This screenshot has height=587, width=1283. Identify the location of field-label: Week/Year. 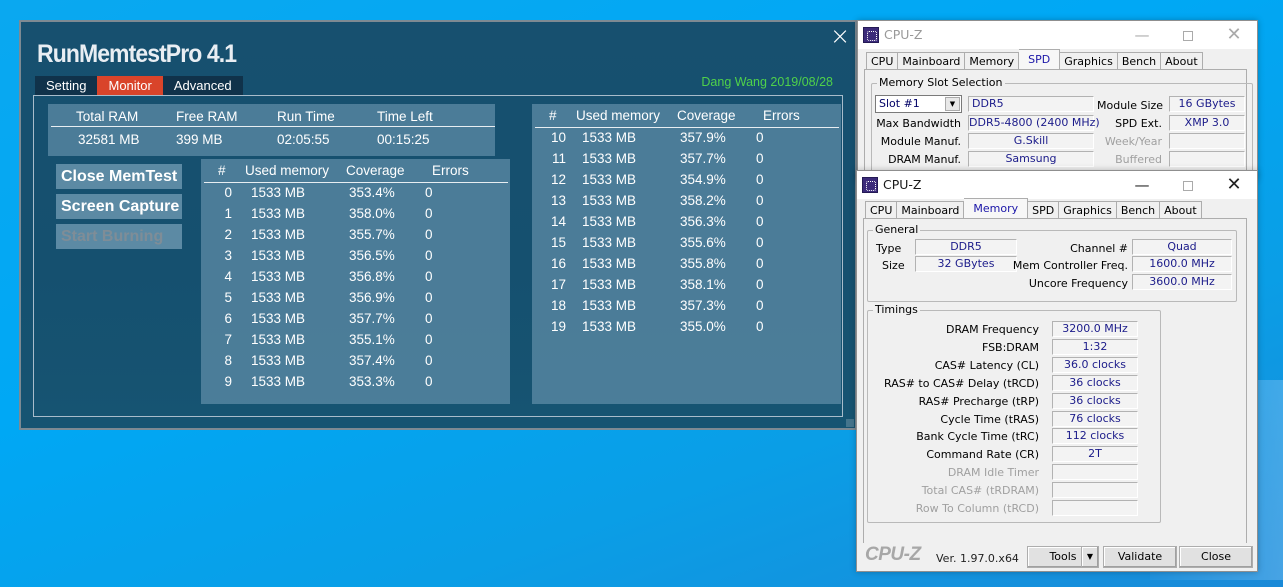
(1133, 141).